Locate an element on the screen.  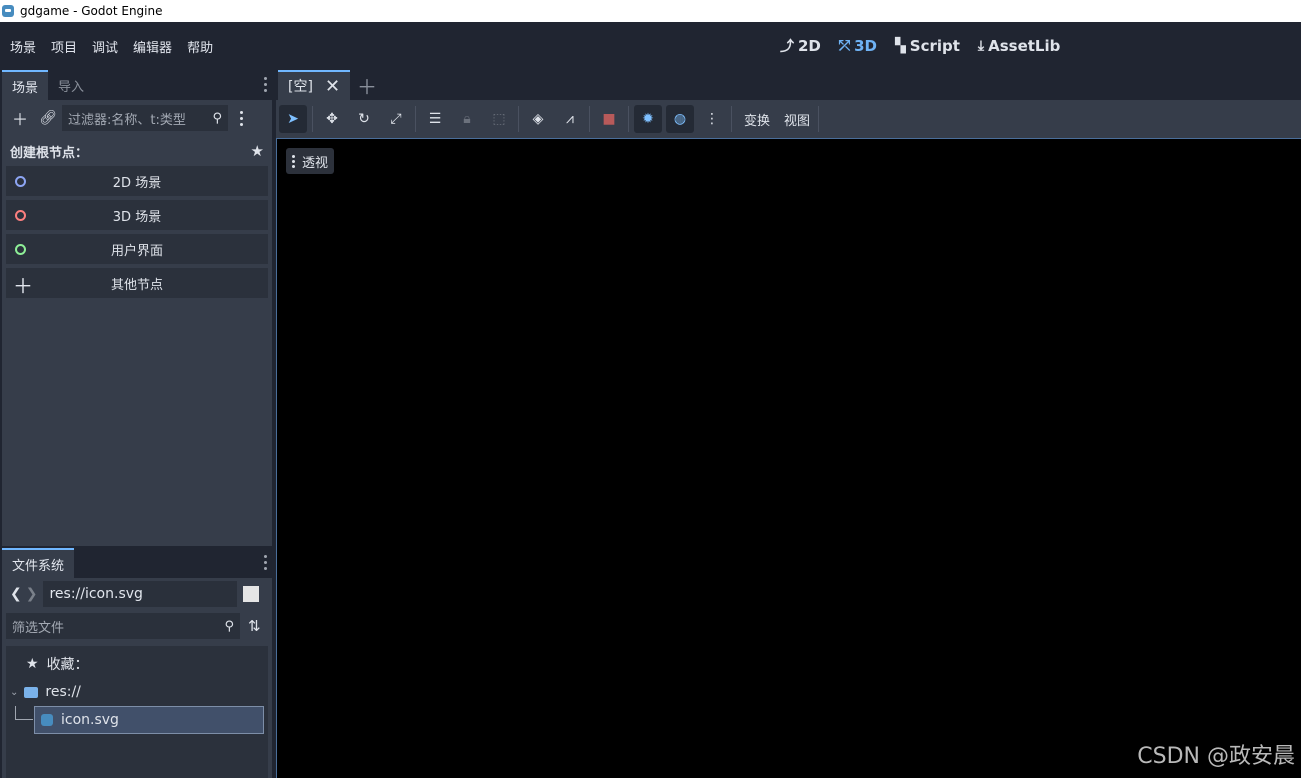
favorites-row: ★ 收藏： is located at coordinates (57, 664).